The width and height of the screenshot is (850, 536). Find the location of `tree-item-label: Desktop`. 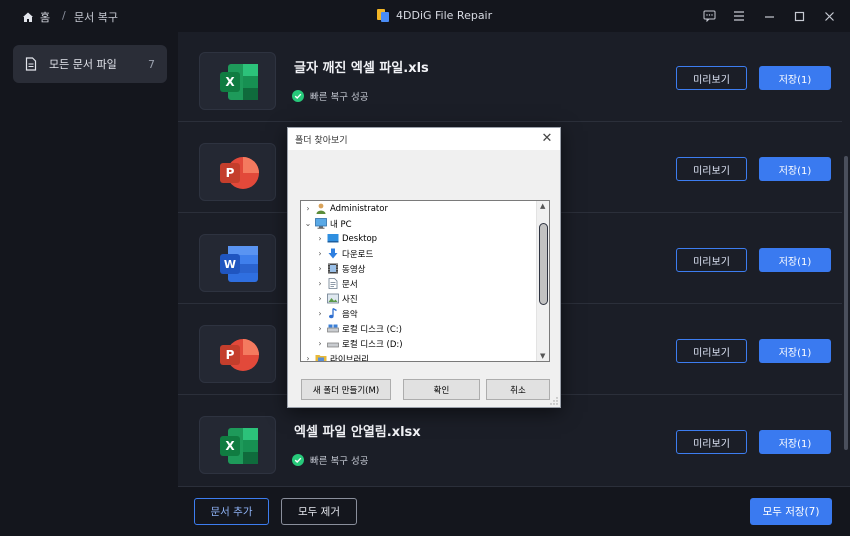

tree-item-label: Desktop is located at coordinates (360, 238).